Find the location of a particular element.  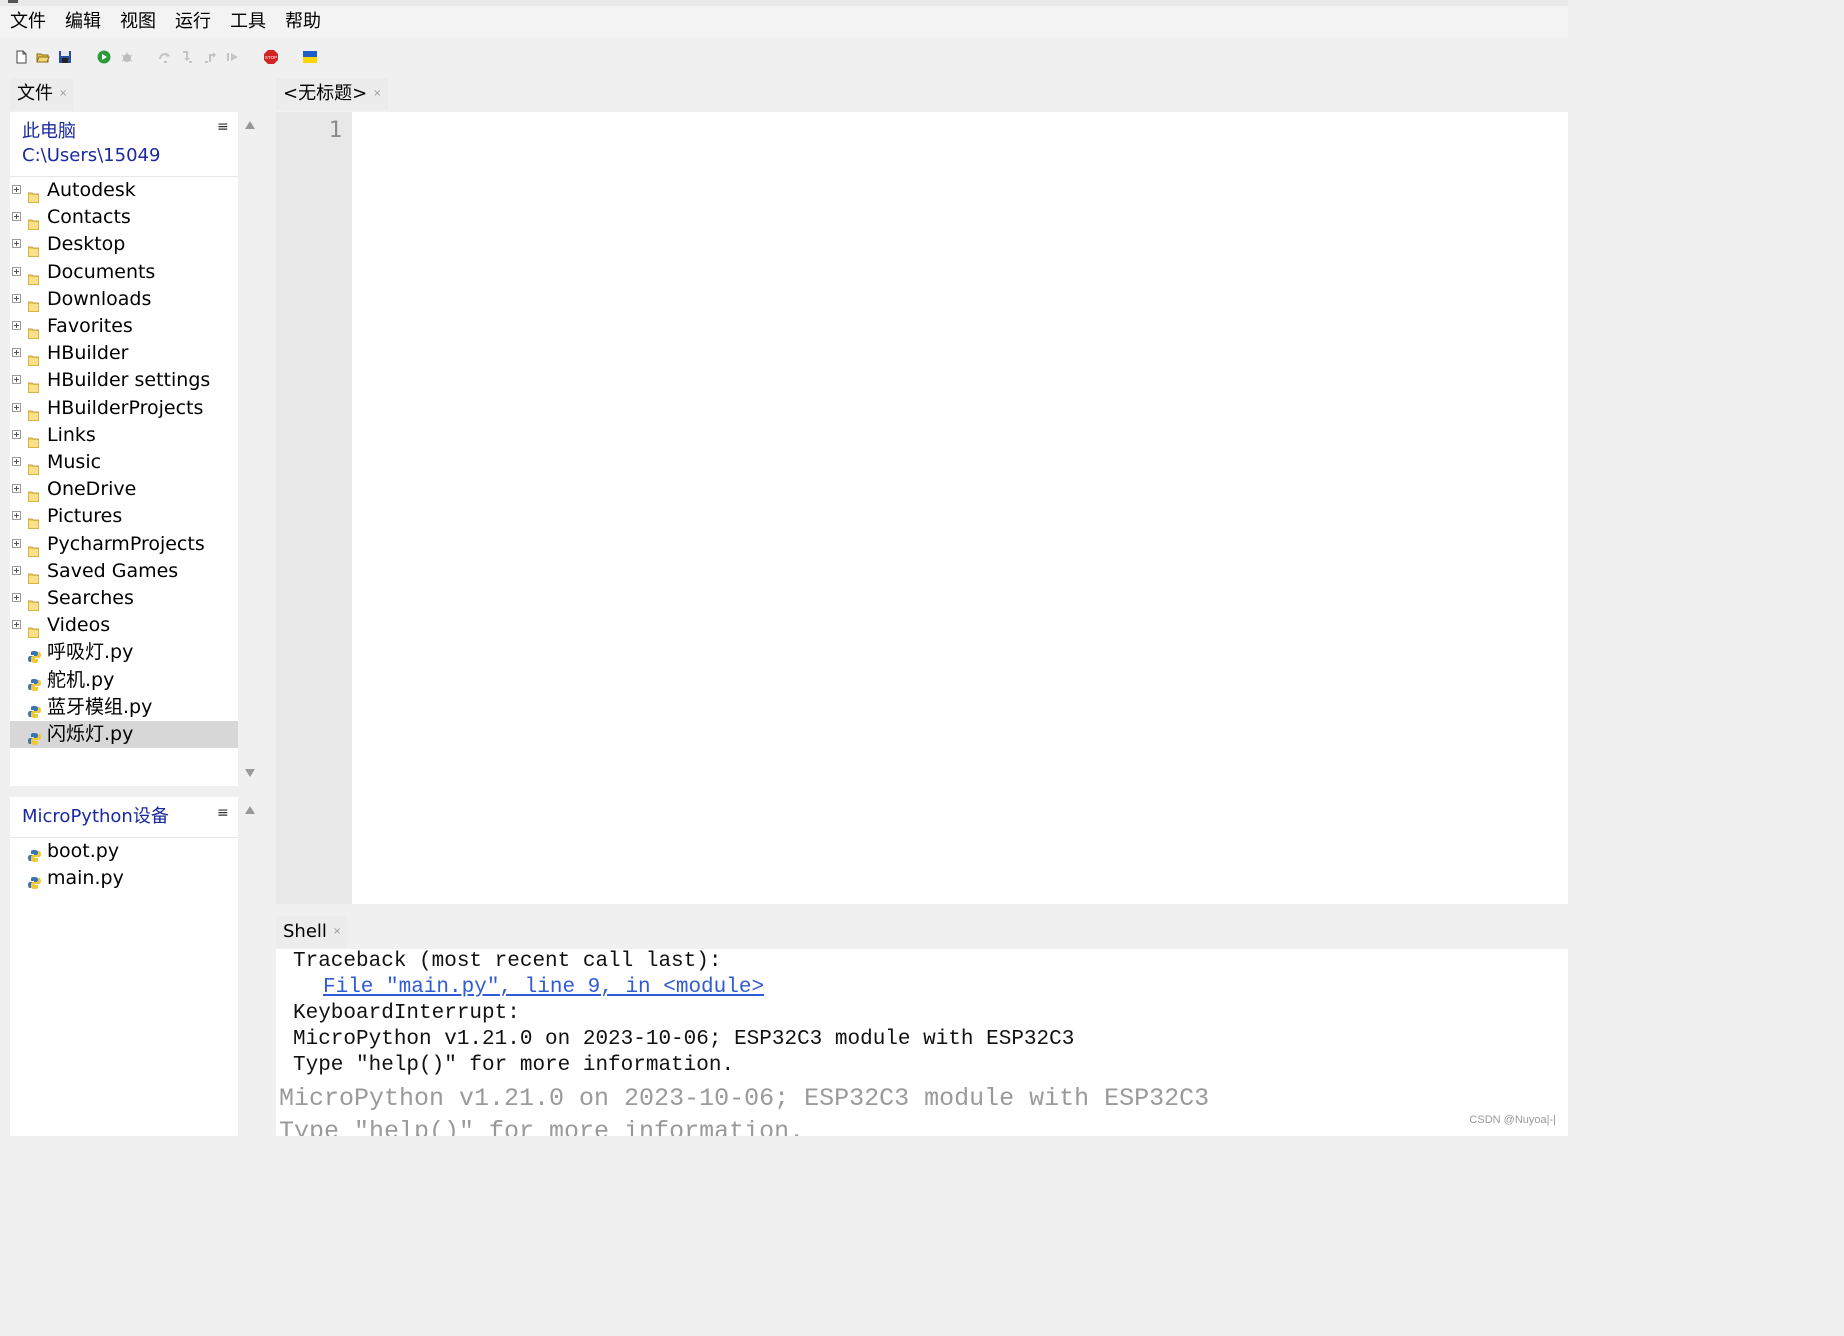

file-label: 闪烁灯.py is located at coordinates (90, 734).